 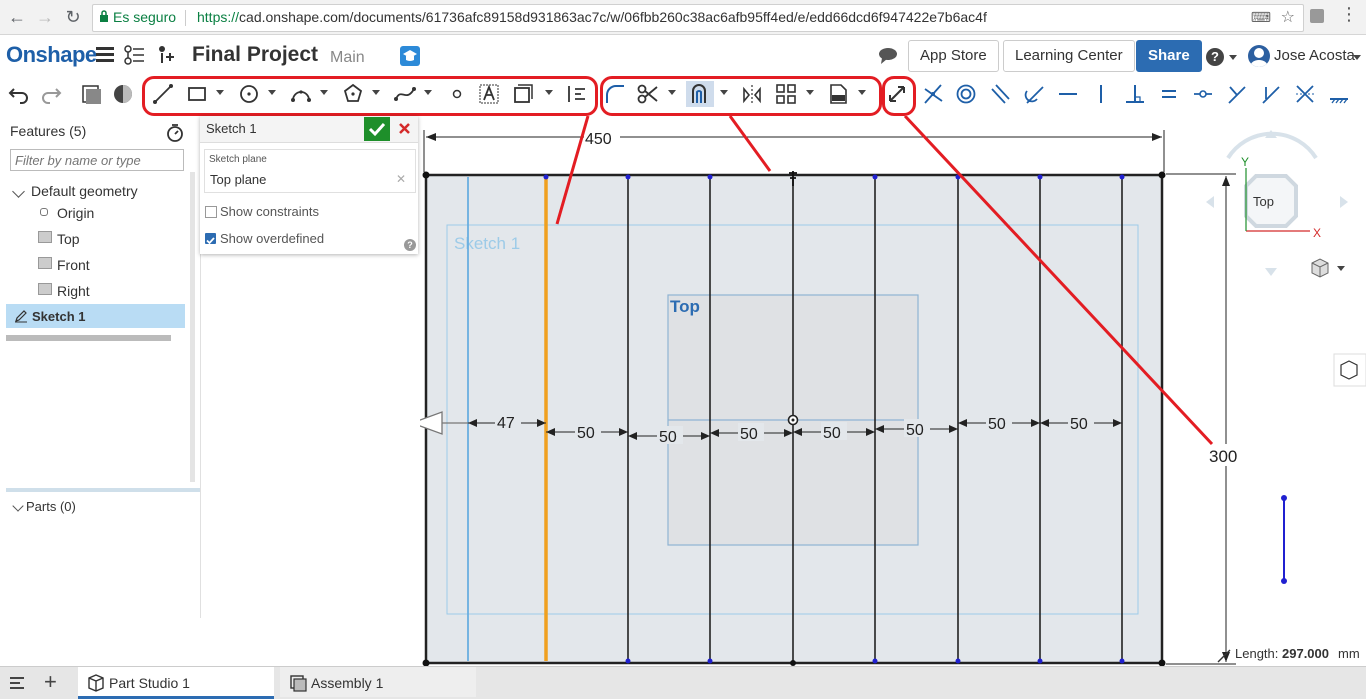 I want to click on star-icon: ☆, so click(x=1288, y=17).